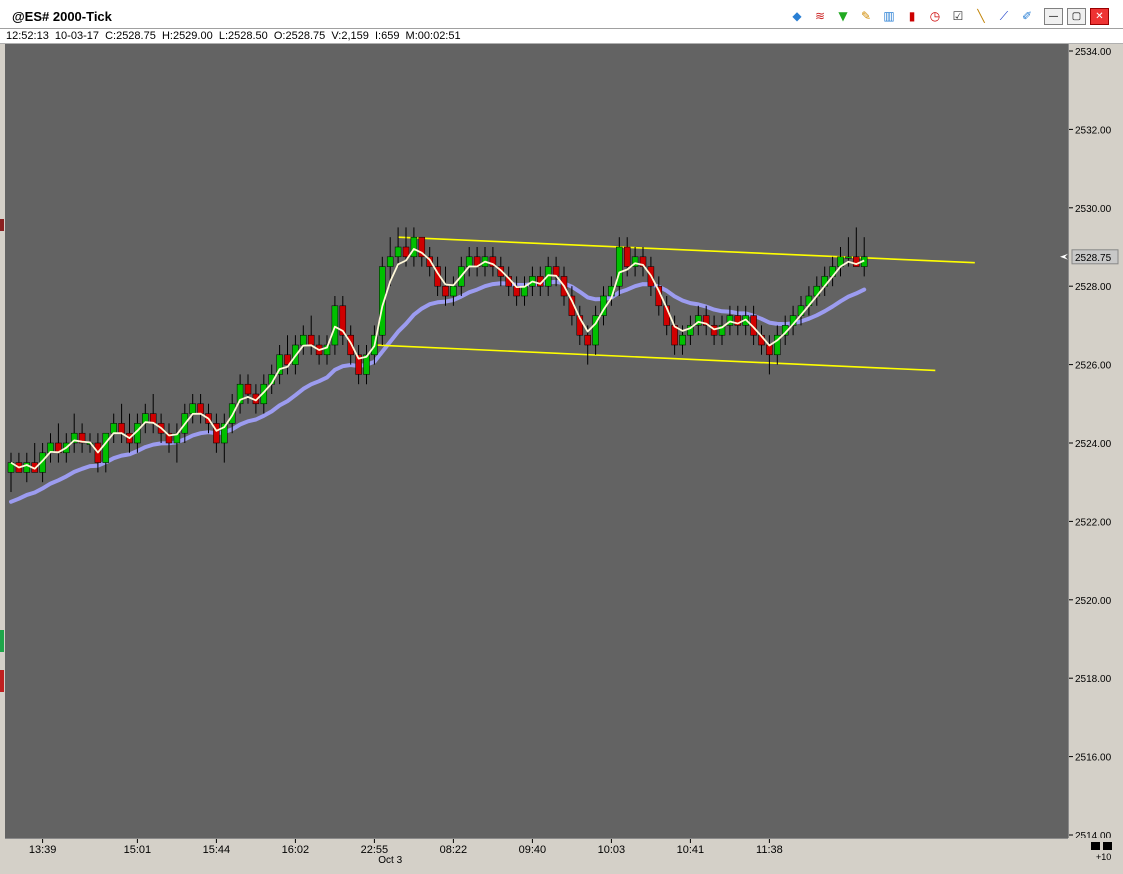 This screenshot has width=1123, height=874. I want to click on brush-icon: ✐, so click(1027, 16).